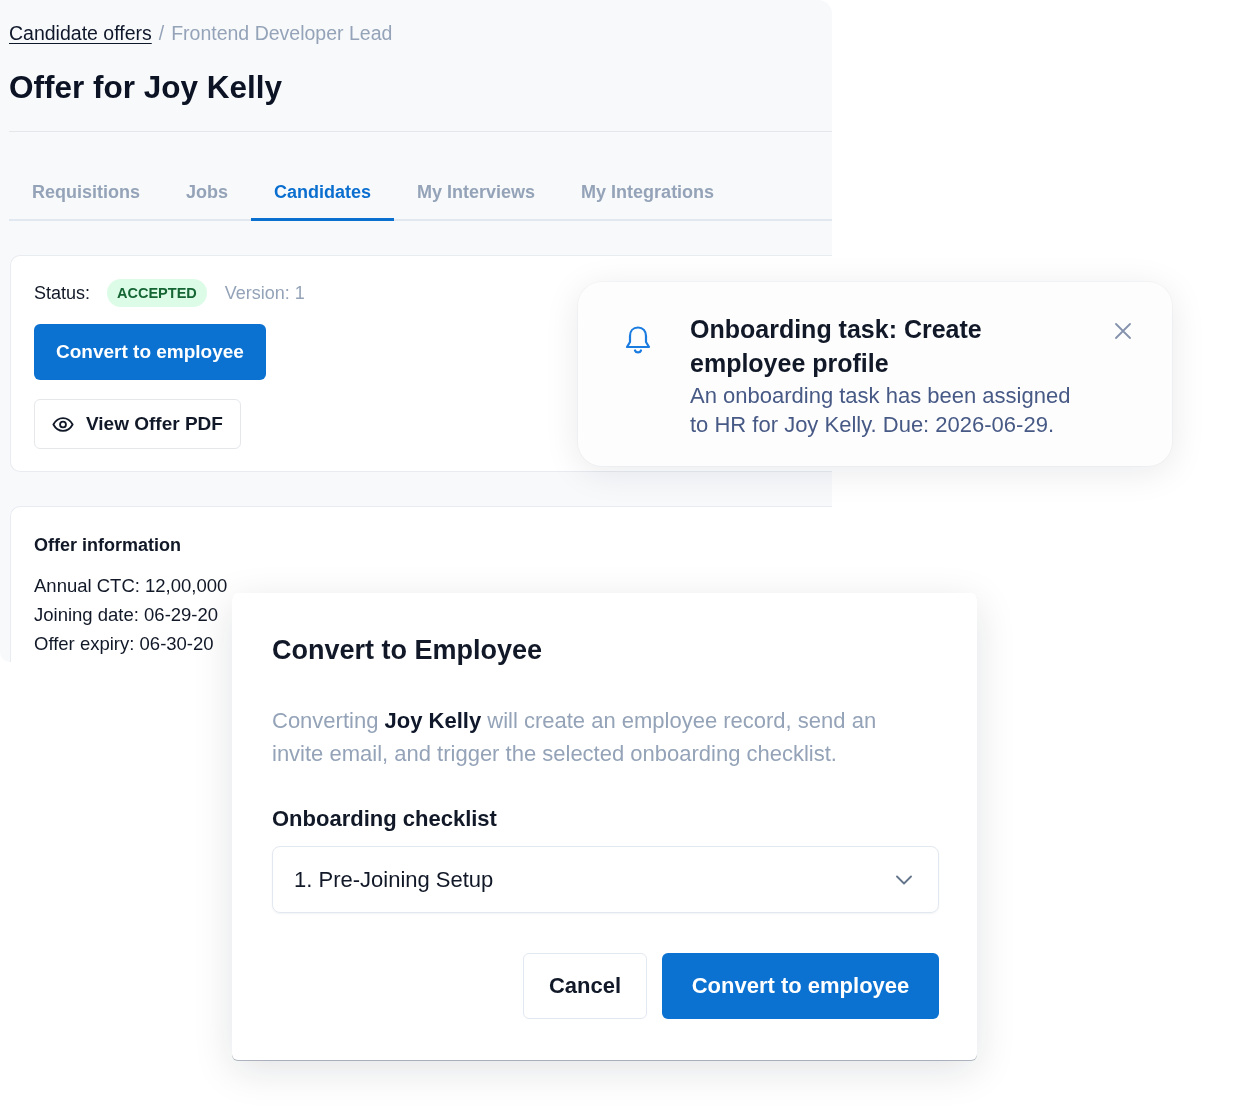  Describe the element at coordinates (131, 586) in the screenshot. I see `offer-info-line: Annual CTC: 12,00,000` at that location.